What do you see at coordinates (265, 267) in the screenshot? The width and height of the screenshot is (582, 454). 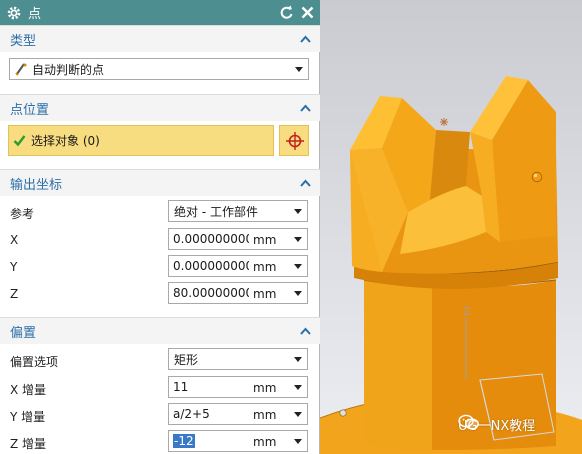 I see `y-coord-unit: mm` at bounding box center [265, 267].